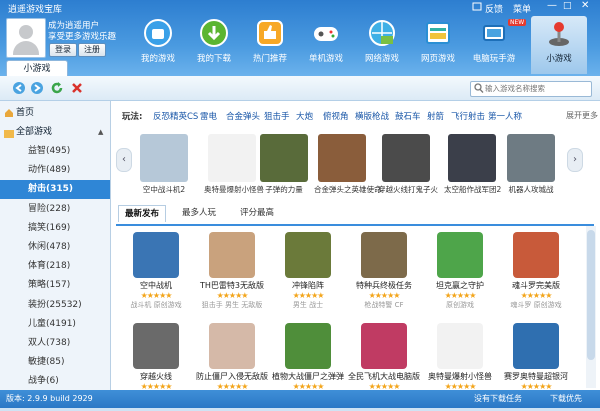  I want to click on filter-tag: 雷电, so click(208, 116).